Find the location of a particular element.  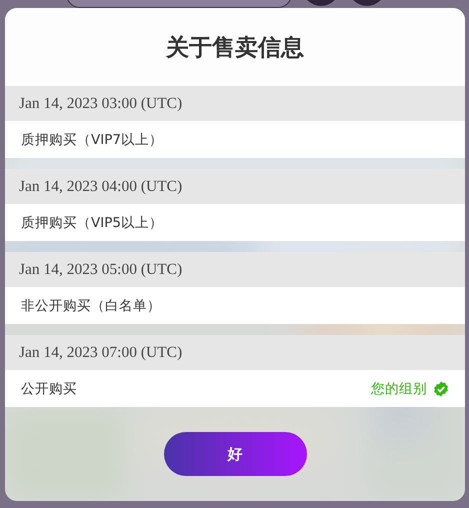

sale-type: 非公开购买（白名单） is located at coordinates (91, 305).